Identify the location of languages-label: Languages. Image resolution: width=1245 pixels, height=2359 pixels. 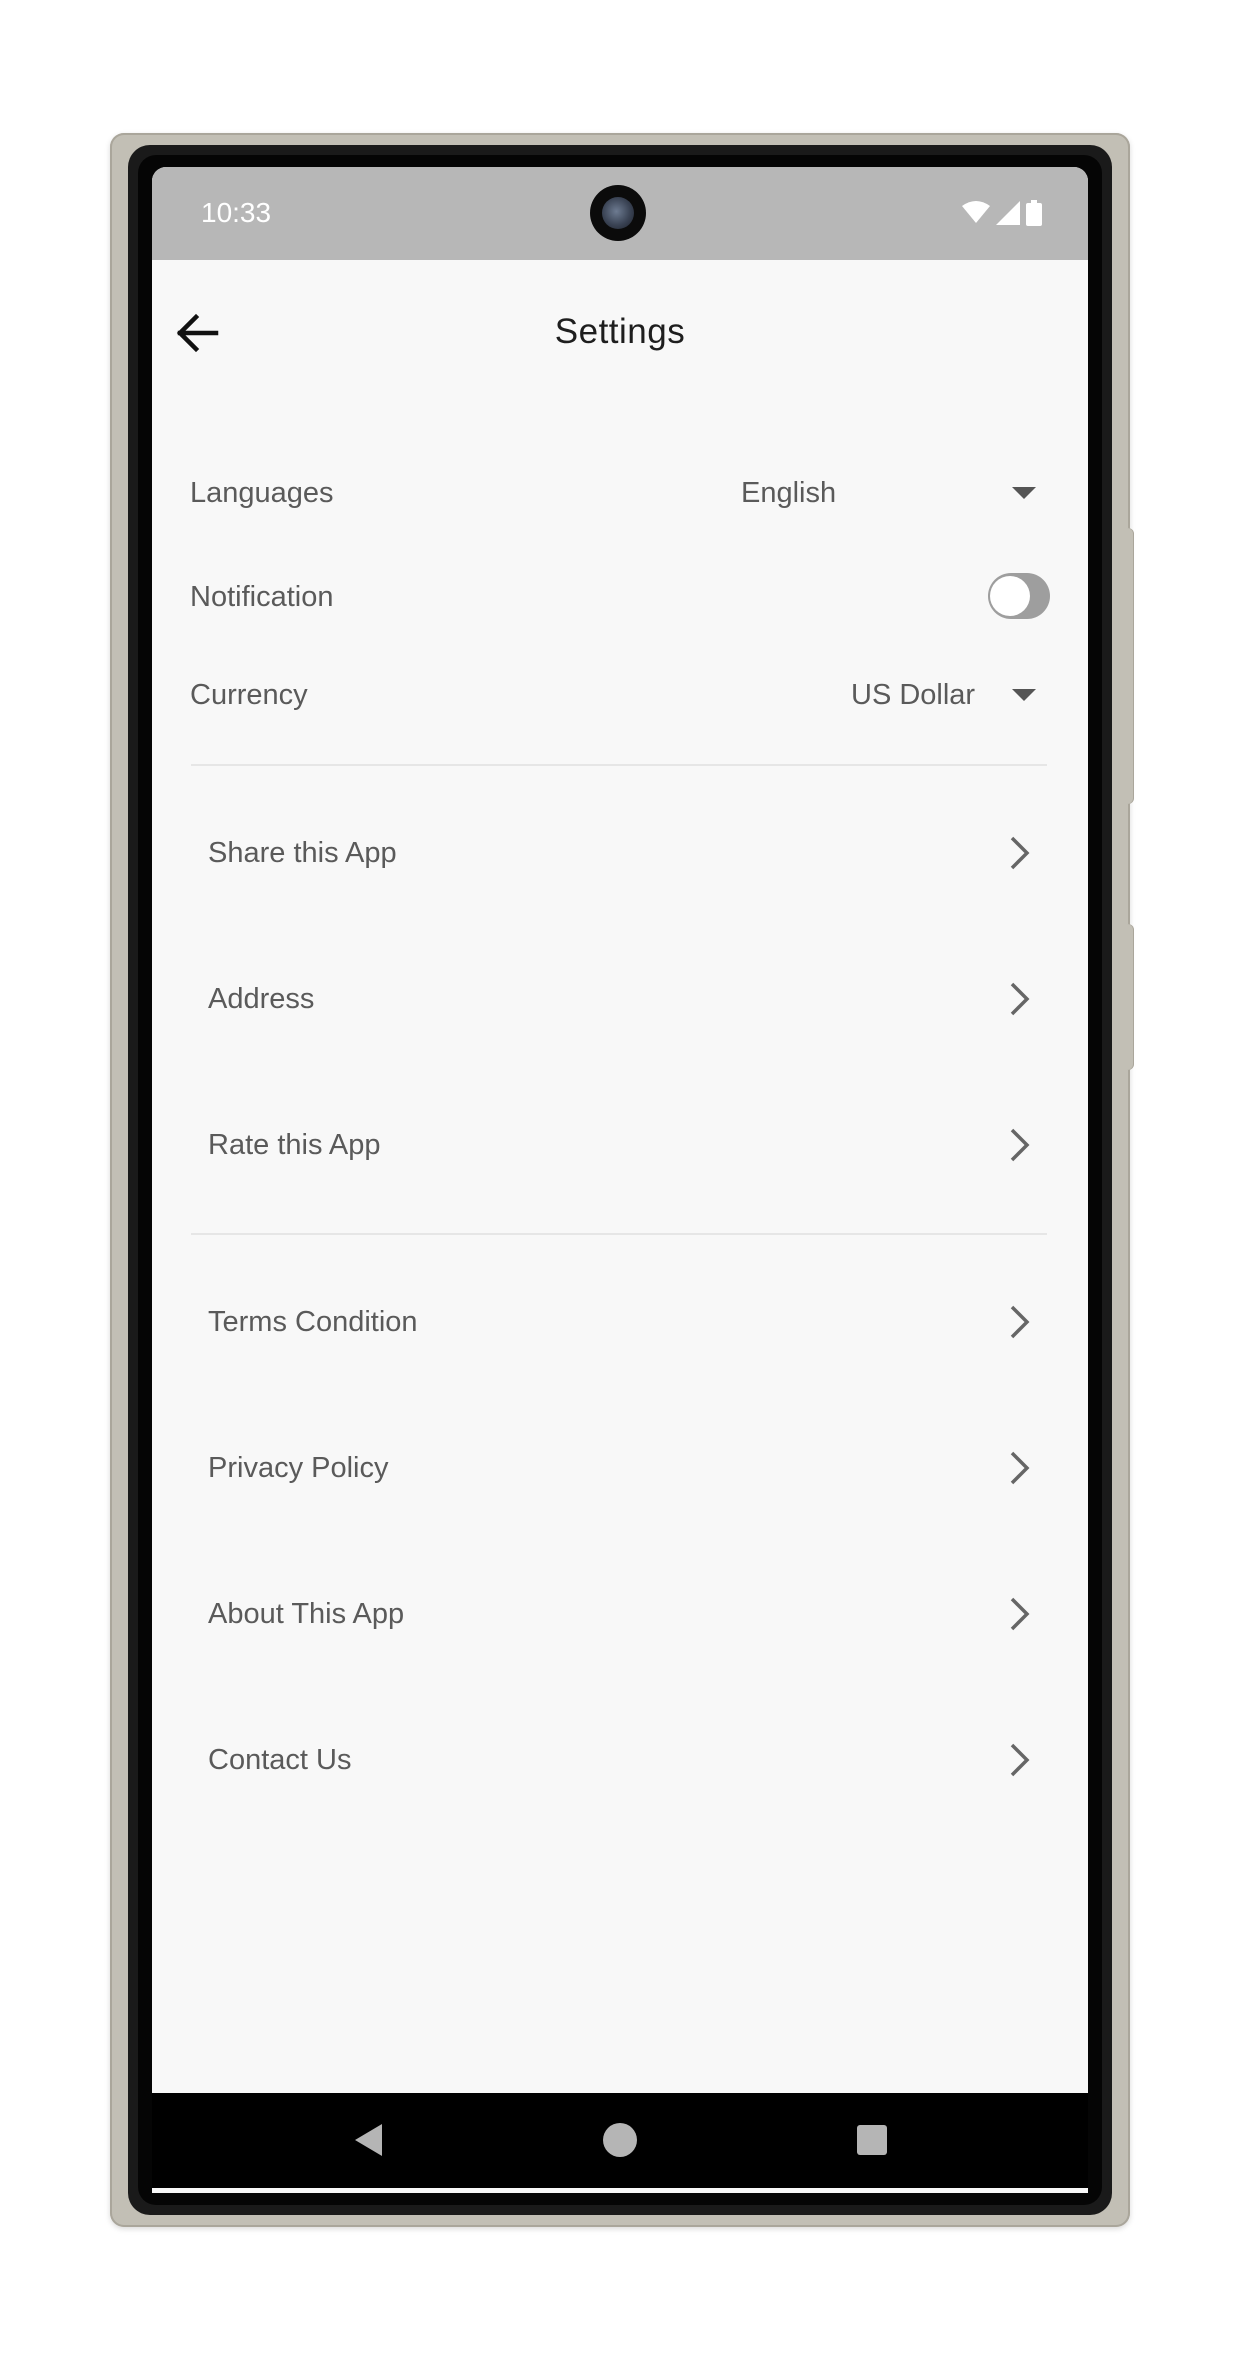
(262, 492).